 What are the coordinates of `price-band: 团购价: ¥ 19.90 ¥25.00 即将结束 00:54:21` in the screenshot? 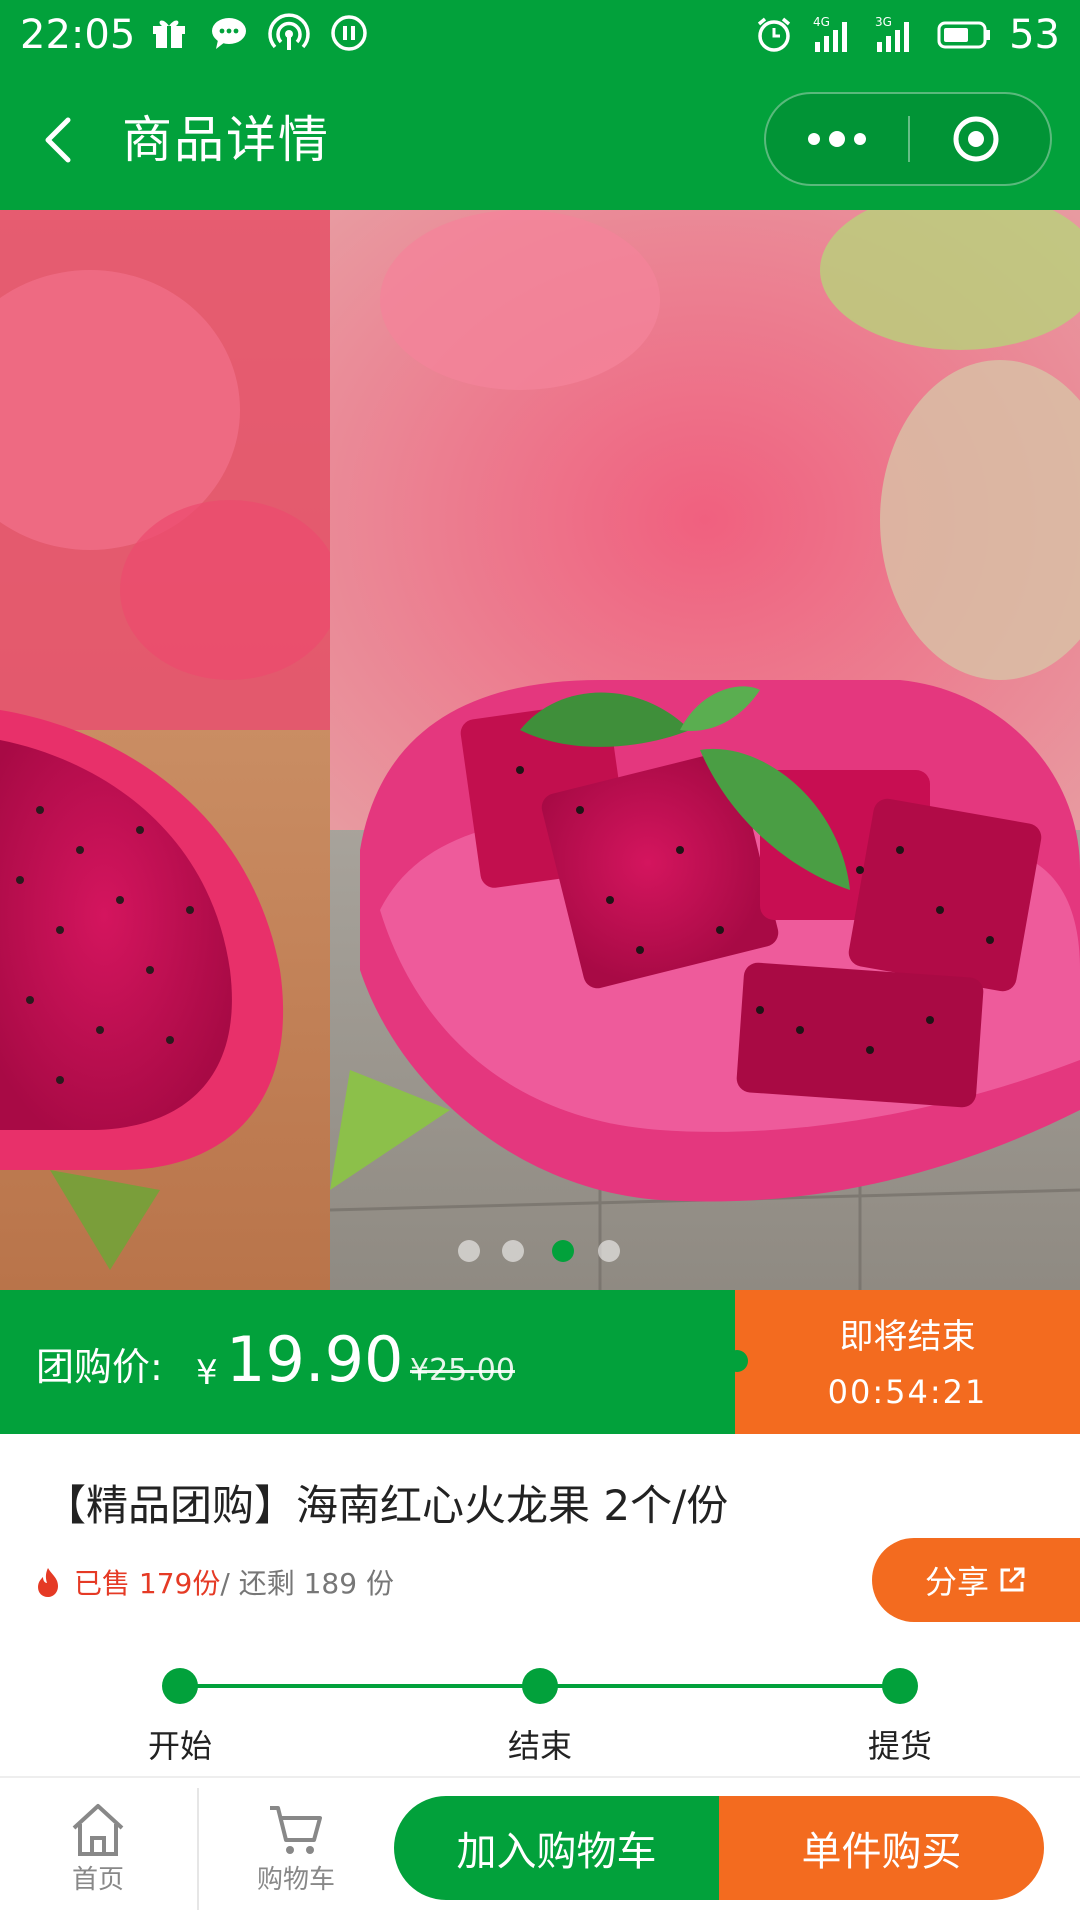 It's located at (540, 1362).